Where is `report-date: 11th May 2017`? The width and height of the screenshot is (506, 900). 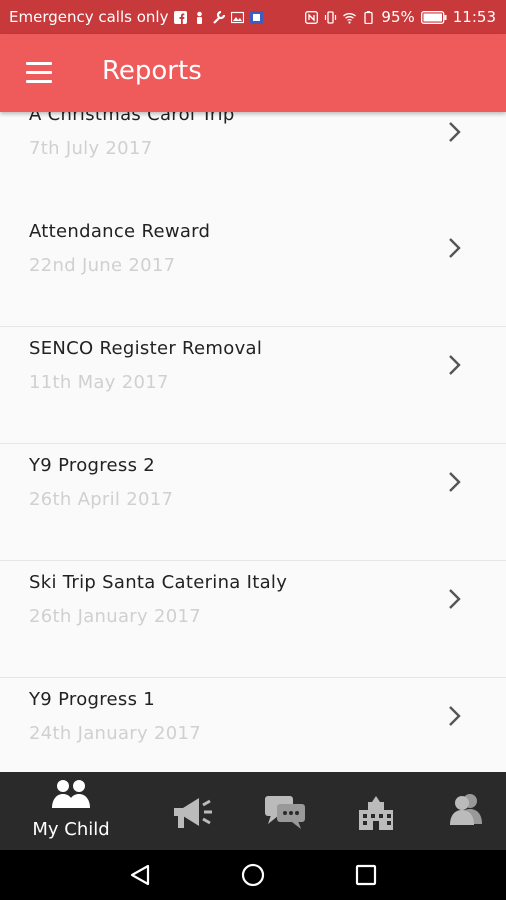 report-date: 11th May 2017 is located at coordinates (99, 382).